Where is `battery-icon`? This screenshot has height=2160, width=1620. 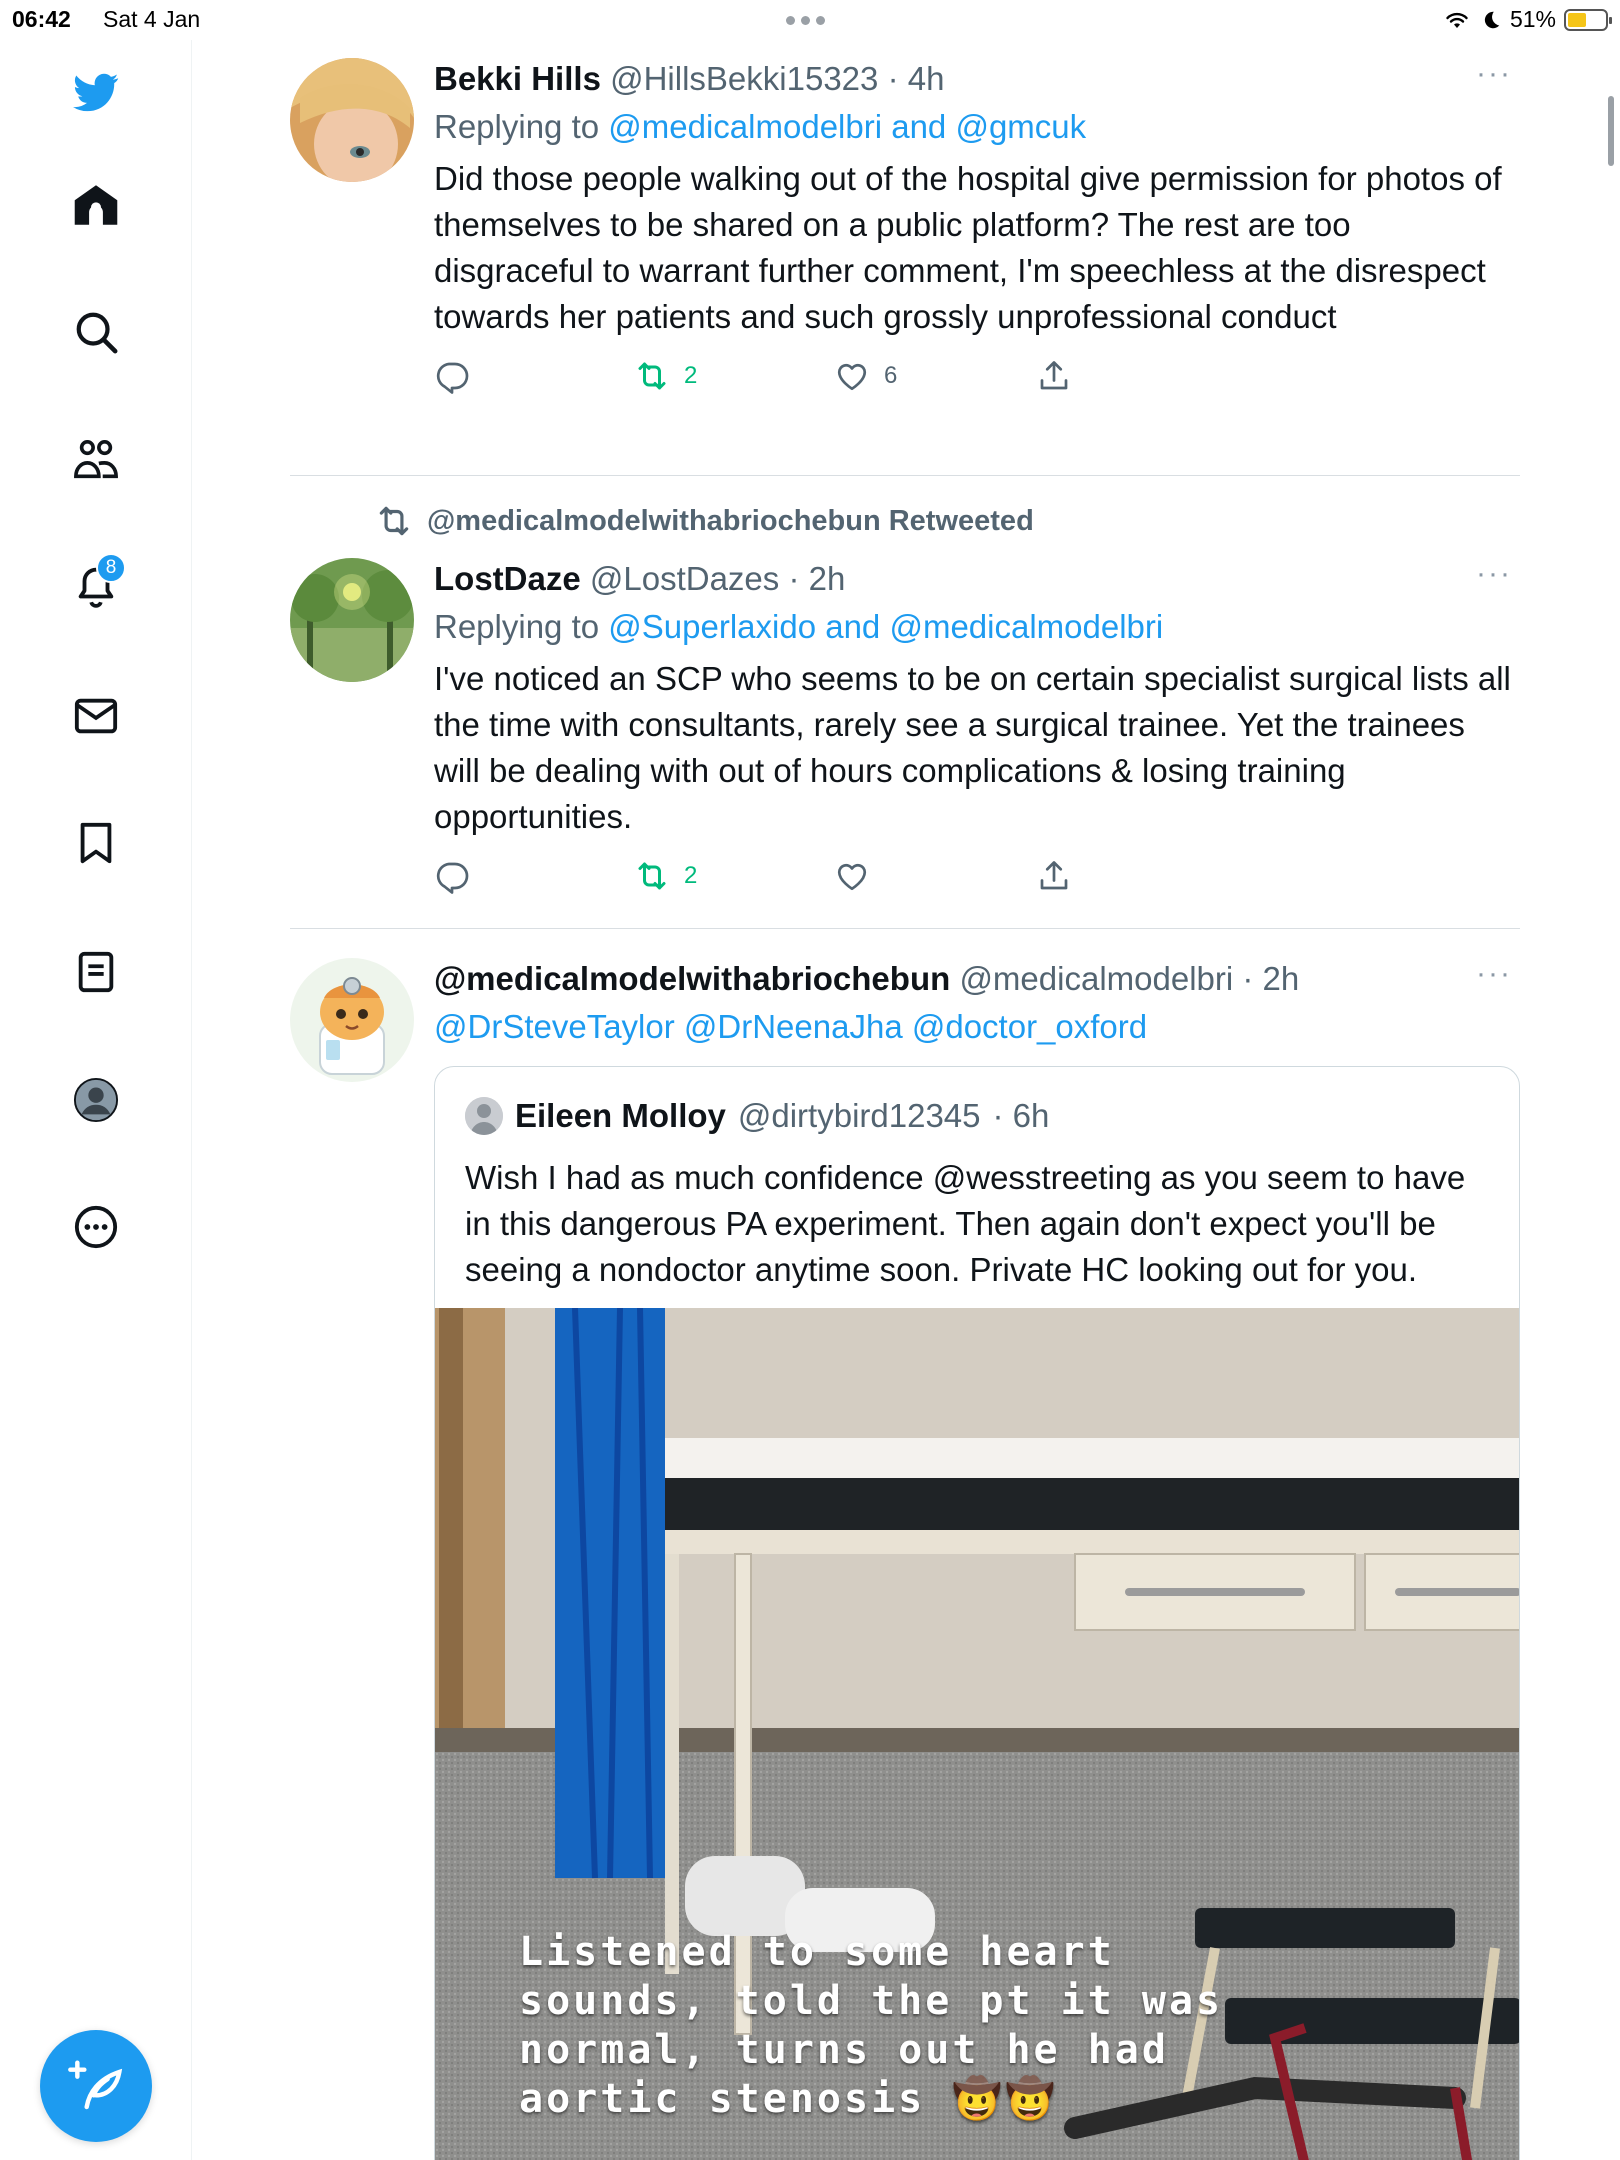 battery-icon is located at coordinates (1588, 19).